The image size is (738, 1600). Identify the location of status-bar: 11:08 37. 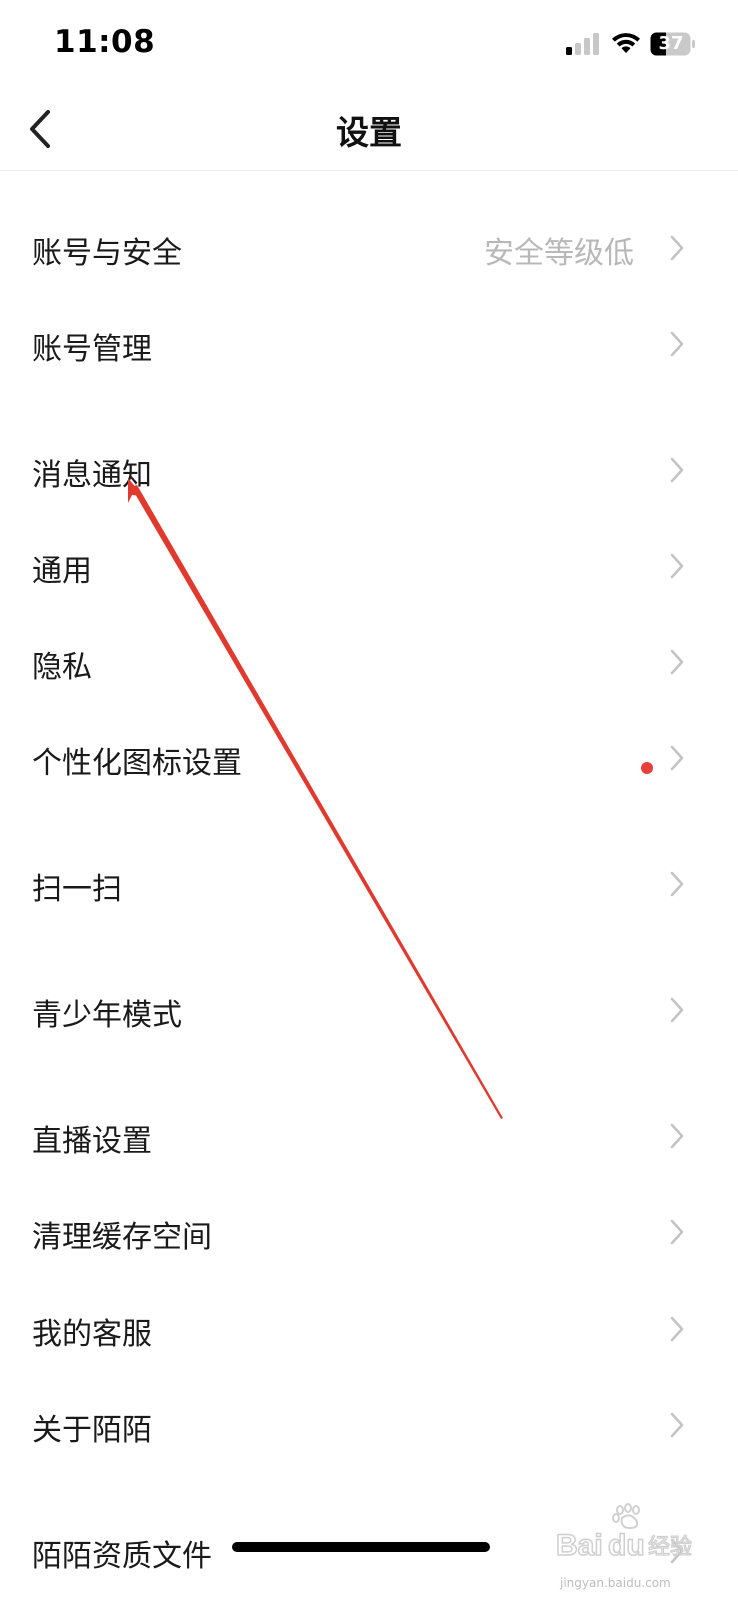
(369, 45).